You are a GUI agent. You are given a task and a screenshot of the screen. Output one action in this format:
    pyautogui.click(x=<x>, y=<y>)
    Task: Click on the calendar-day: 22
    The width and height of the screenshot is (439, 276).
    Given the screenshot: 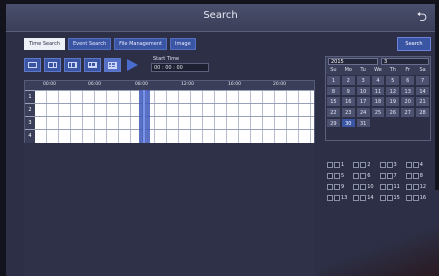 What is the action you would take?
    pyautogui.click(x=333, y=112)
    